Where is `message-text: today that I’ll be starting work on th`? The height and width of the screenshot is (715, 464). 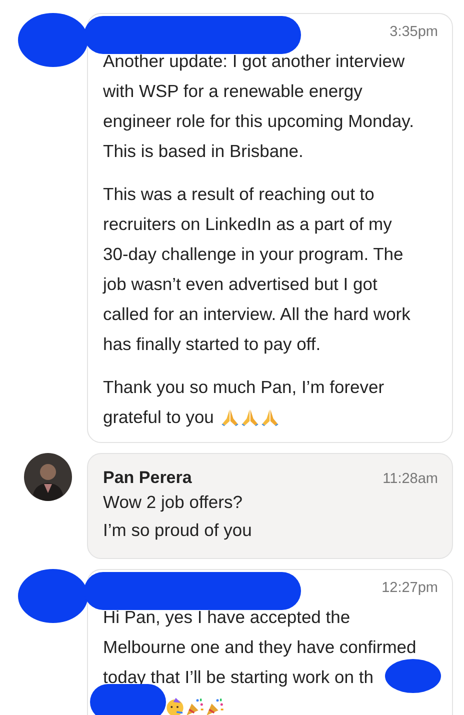
message-text: today that I’ll be starting work on th is located at coordinates (238, 677).